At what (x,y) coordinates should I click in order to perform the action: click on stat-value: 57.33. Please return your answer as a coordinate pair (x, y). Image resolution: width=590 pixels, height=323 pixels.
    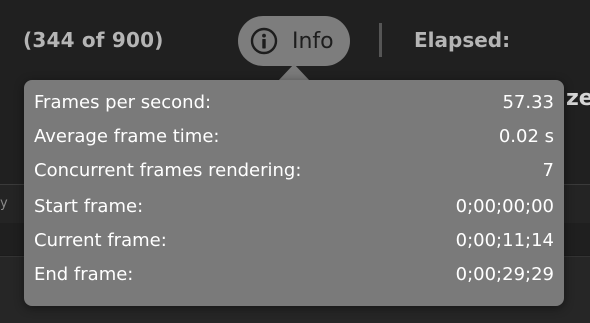
    Looking at the image, I should click on (528, 102).